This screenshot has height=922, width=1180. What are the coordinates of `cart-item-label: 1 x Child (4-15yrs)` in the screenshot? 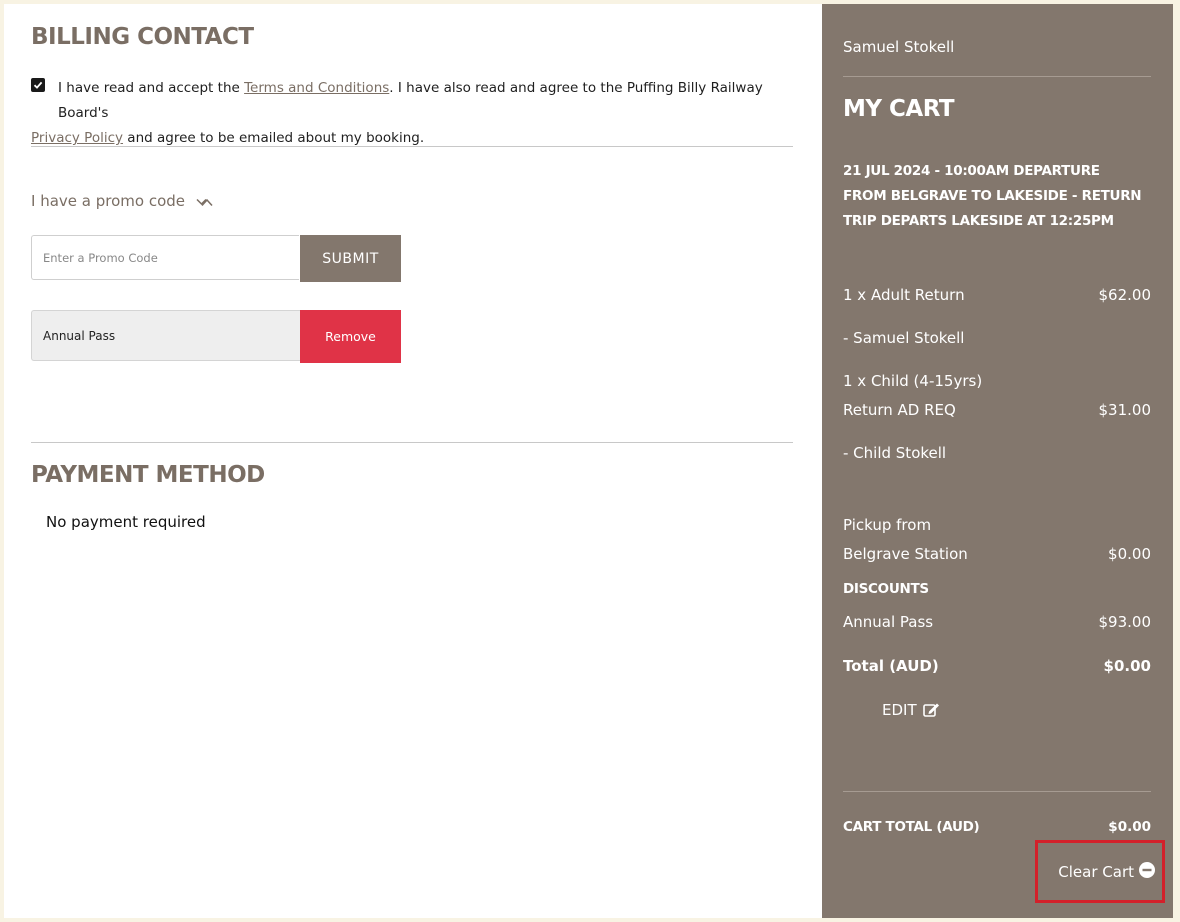 It's located at (913, 381).